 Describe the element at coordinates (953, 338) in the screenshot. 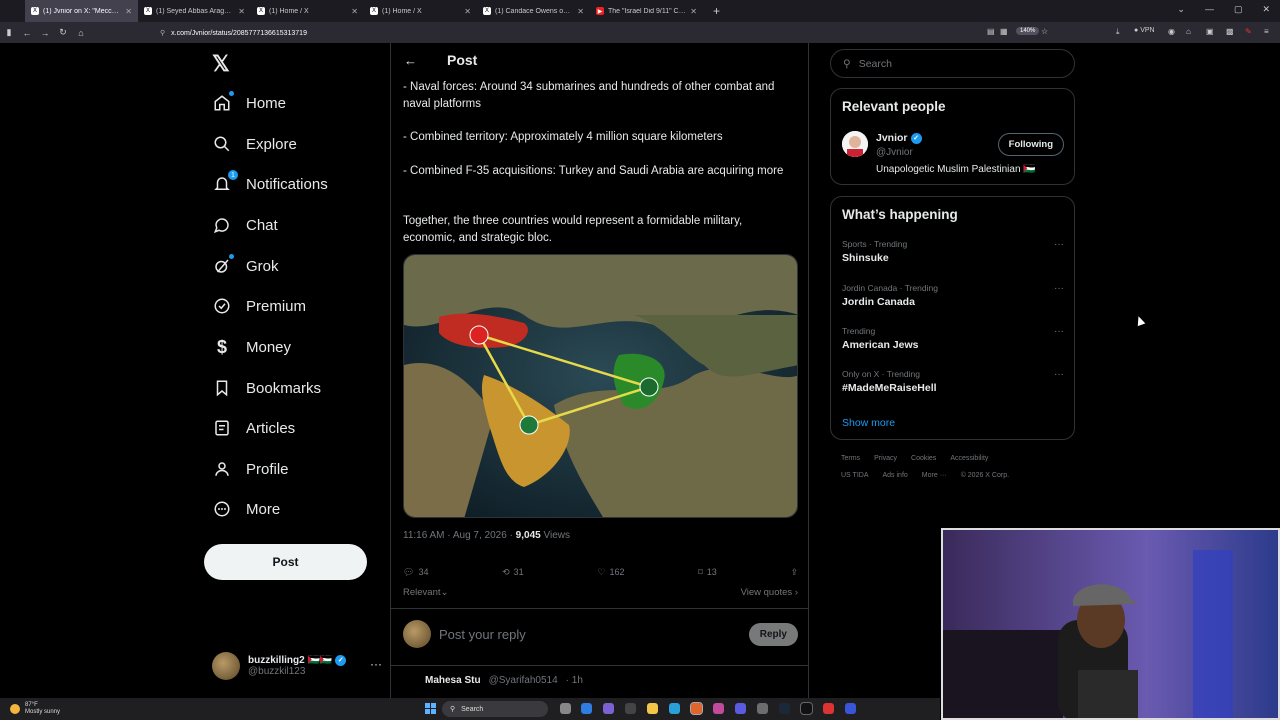

I see `trend-item: Trending American Jews ···` at that location.